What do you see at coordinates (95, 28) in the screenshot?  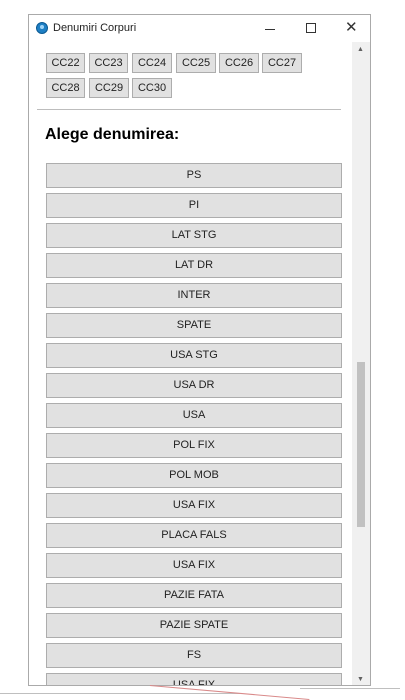 I see `window-title: Denumiri Corpuri` at bounding box center [95, 28].